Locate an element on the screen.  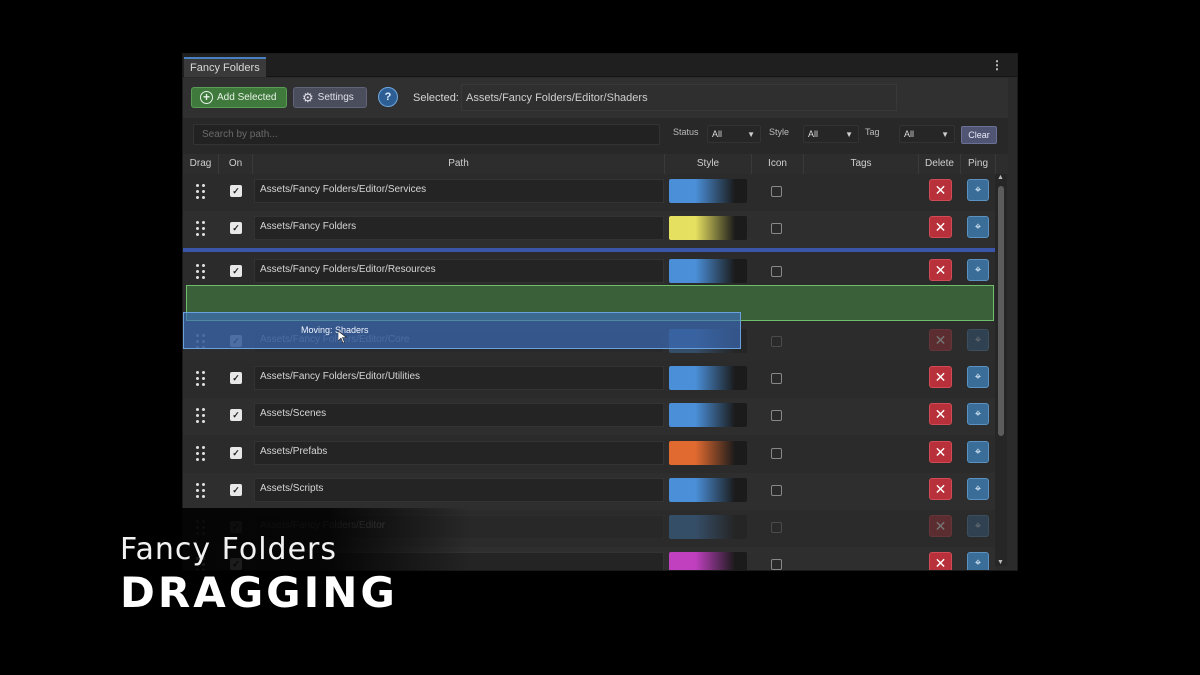
path-field: Assets/Fancy Folders/Editor/Utilities is located at coordinates (459, 378).